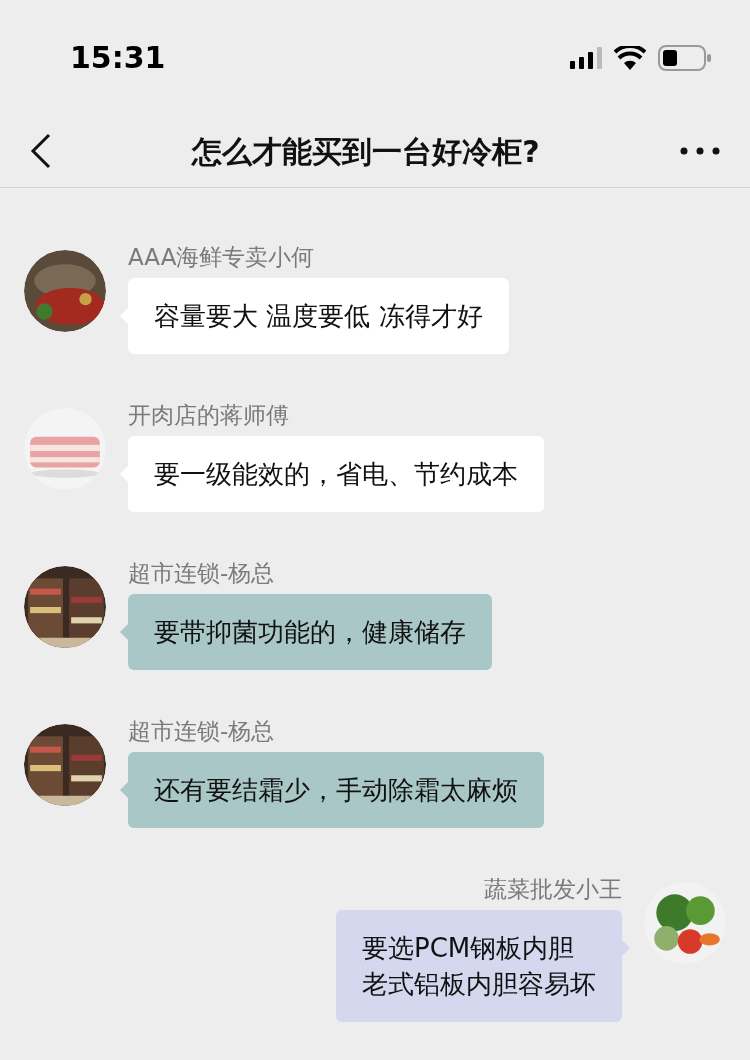  What do you see at coordinates (118, 58) in the screenshot?
I see `clock-time: 15:31` at bounding box center [118, 58].